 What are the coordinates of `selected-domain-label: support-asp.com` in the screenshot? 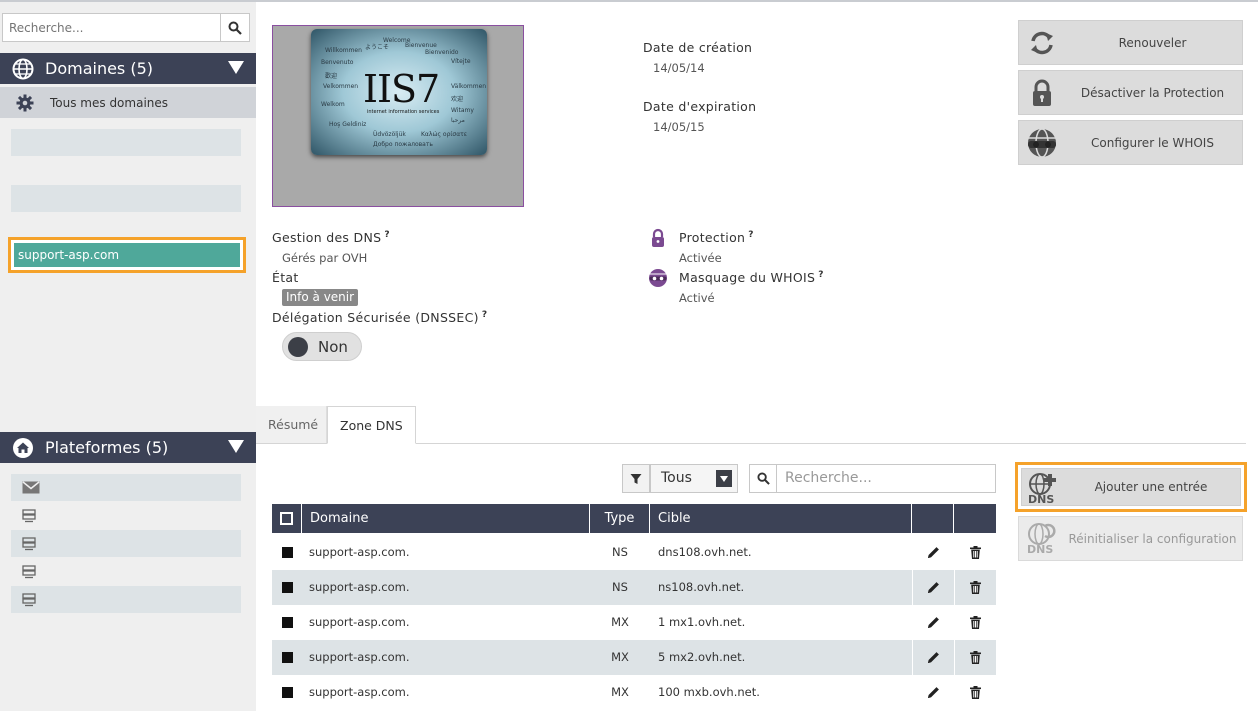 It's located at (127, 255).